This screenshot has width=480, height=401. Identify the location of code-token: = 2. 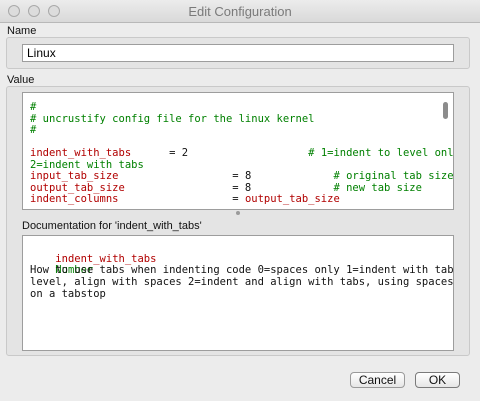
(220, 153).